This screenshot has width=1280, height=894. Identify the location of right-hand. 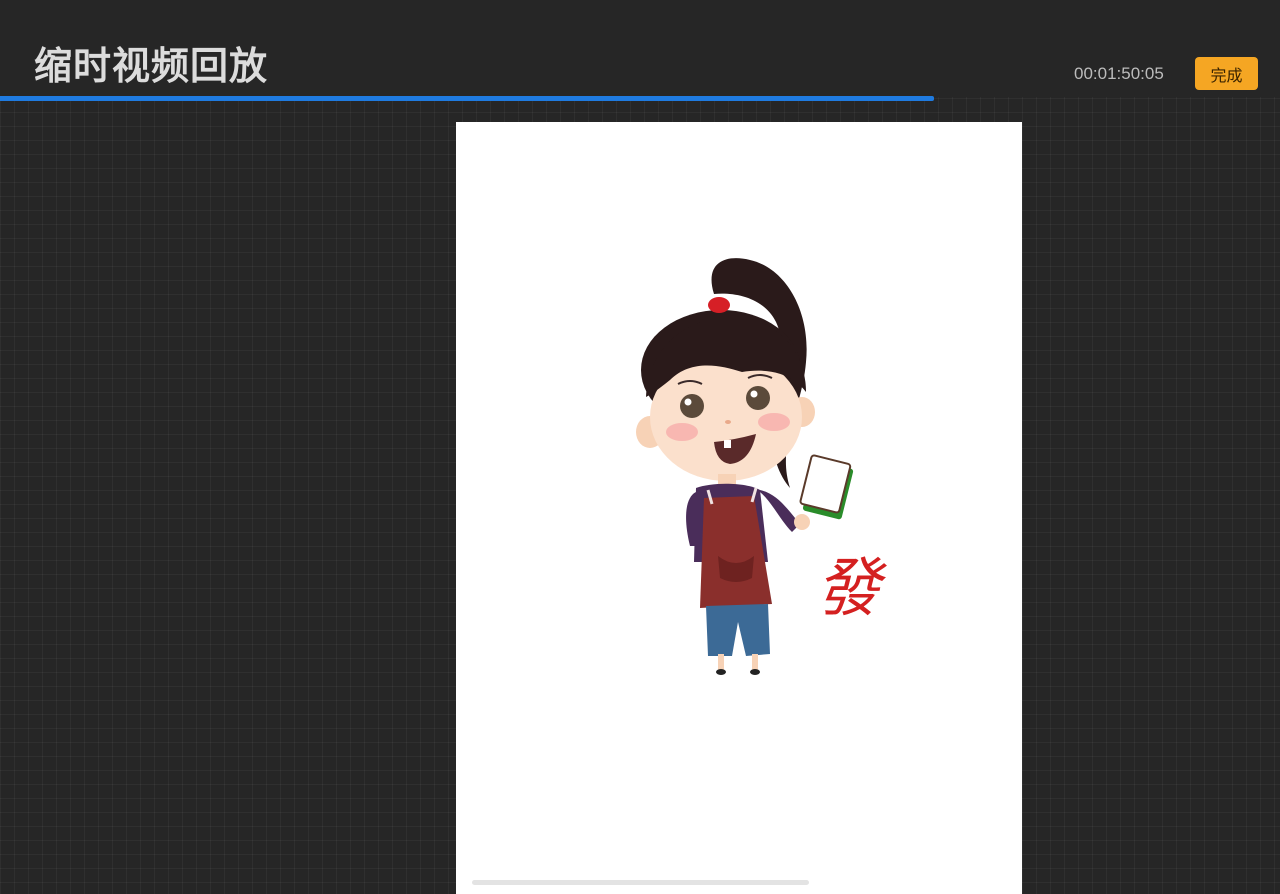
(802, 522).